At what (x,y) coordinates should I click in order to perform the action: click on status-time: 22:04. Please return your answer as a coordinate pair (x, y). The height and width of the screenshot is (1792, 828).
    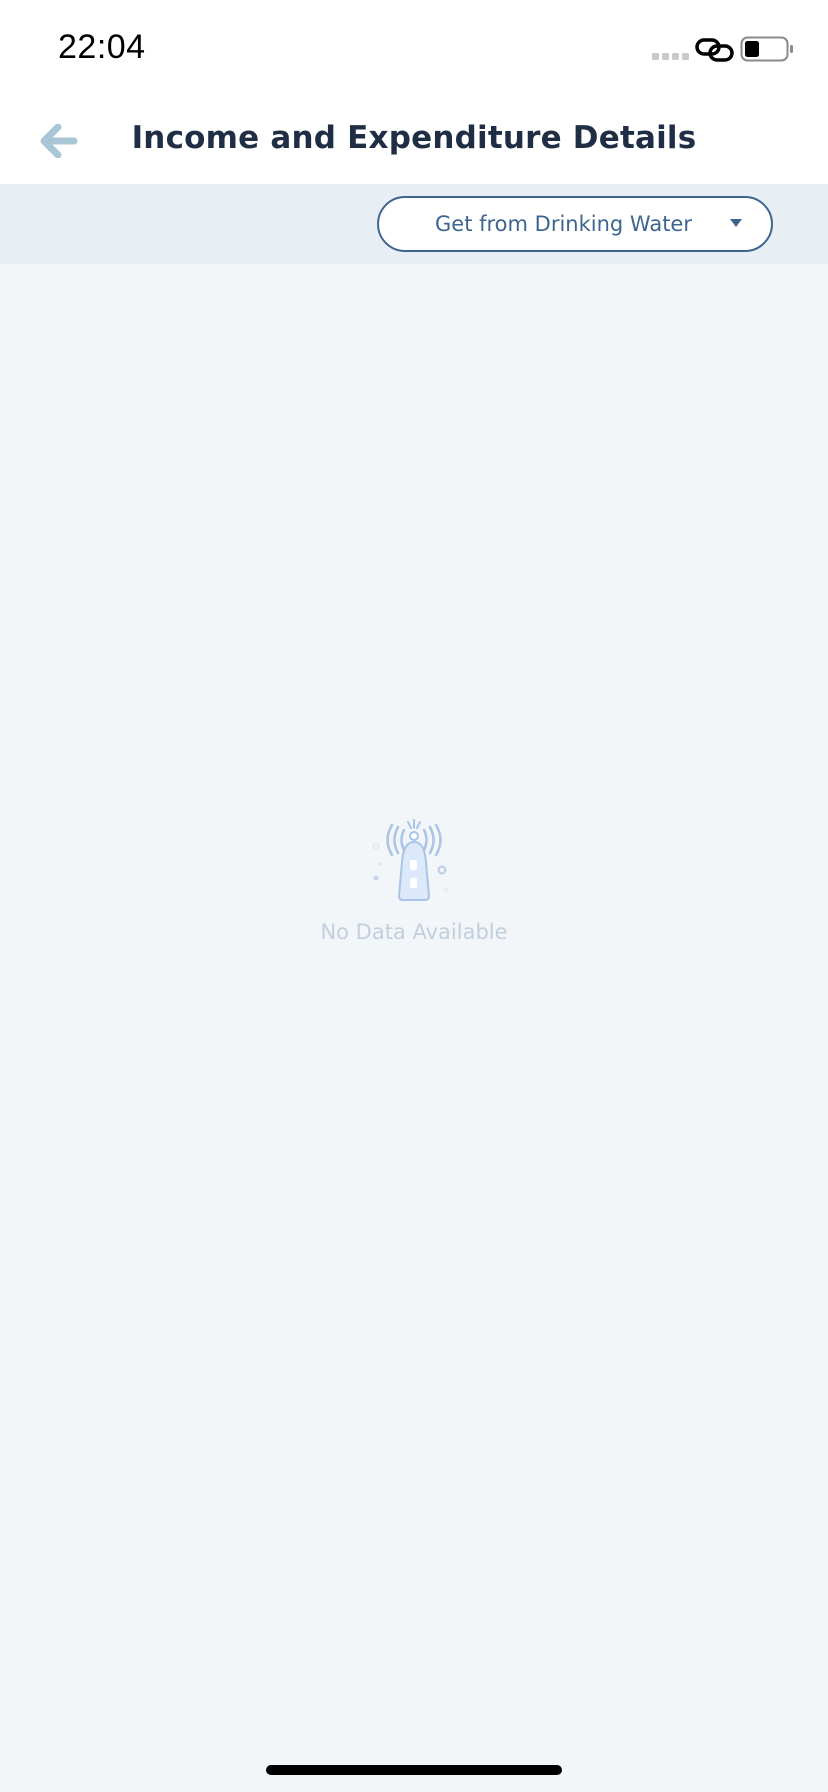
    Looking at the image, I should click on (102, 47).